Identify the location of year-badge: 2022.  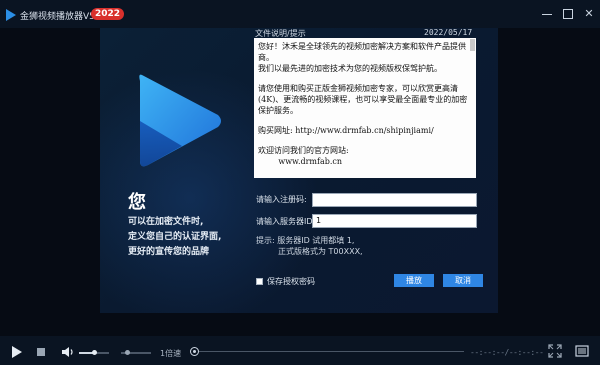
(108, 14).